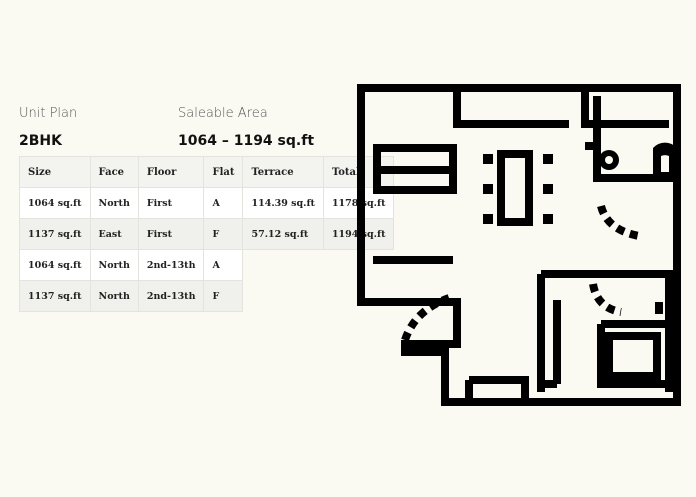 This screenshot has height=497, width=696. What do you see at coordinates (223, 172) in the screenshot?
I see `column-header-flat: Flat` at bounding box center [223, 172].